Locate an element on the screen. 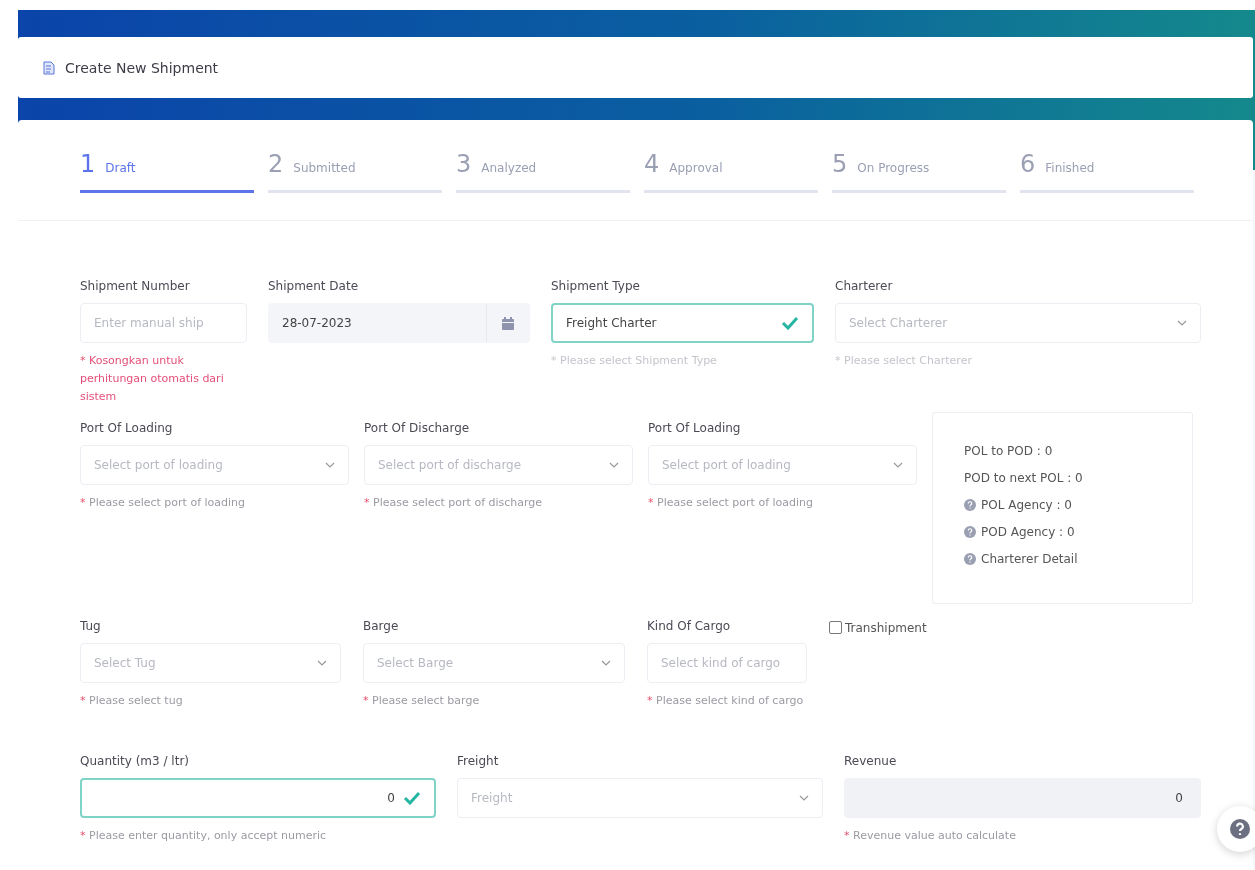 Image resolution: width=1255 pixels, height=870 pixels. info-text: POD to next POL : 0 is located at coordinates (1023, 478).